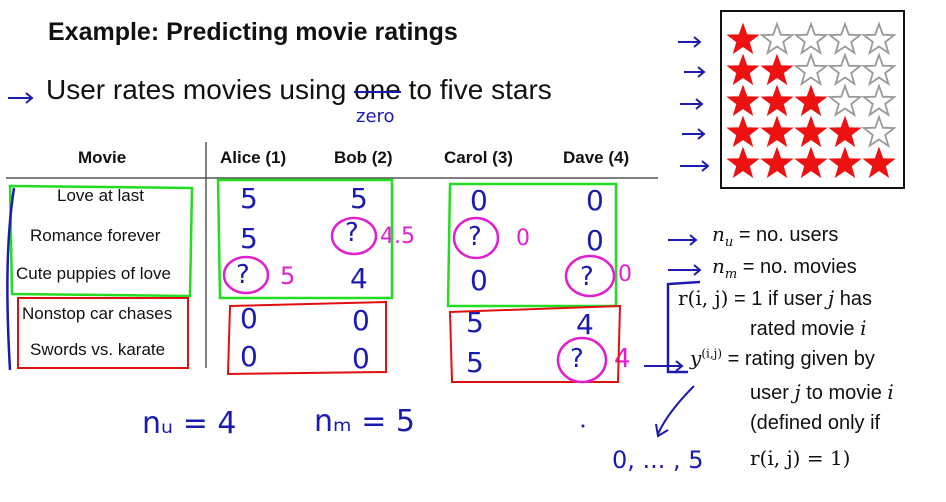 Image resolution: width=946 pixels, height=502 pixels. What do you see at coordinates (535, 343) in the screenshot?
I see `red-box-carol-dave` at bounding box center [535, 343].